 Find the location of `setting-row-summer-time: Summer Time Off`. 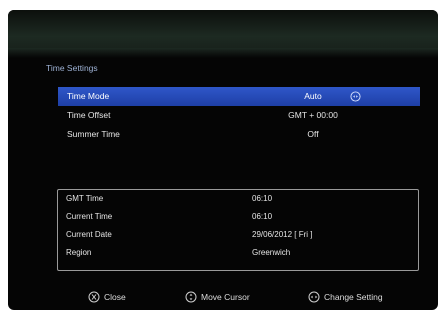

setting-row-summer-time: Summer Time Off is located at coordinates (239, 134).